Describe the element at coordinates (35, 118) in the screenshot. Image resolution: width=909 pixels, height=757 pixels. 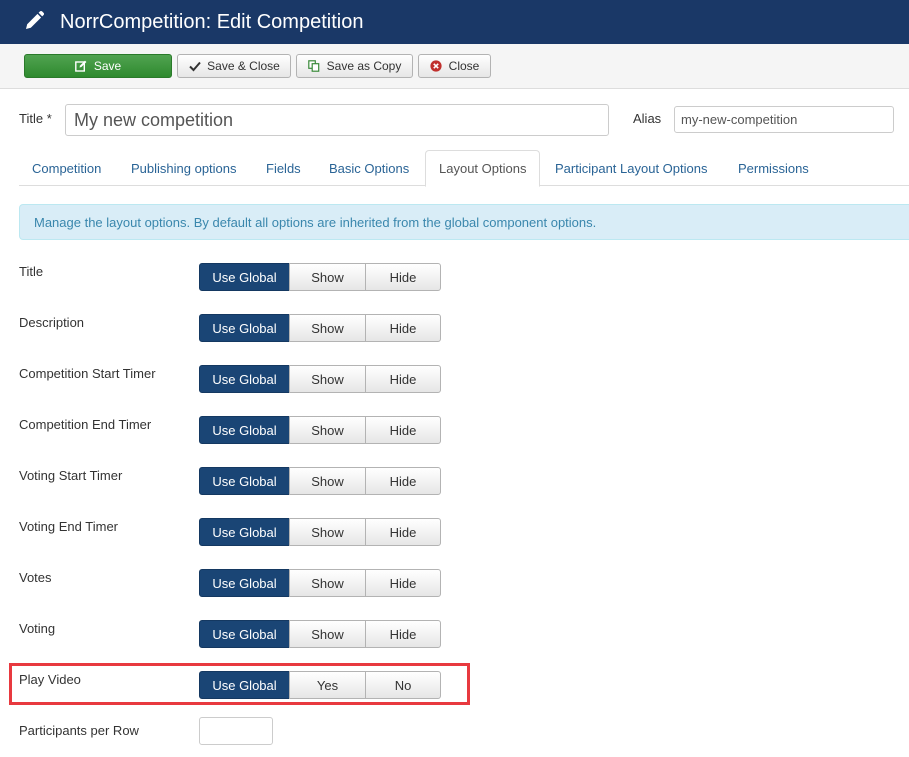
I see `title-label: Title *` at that location.